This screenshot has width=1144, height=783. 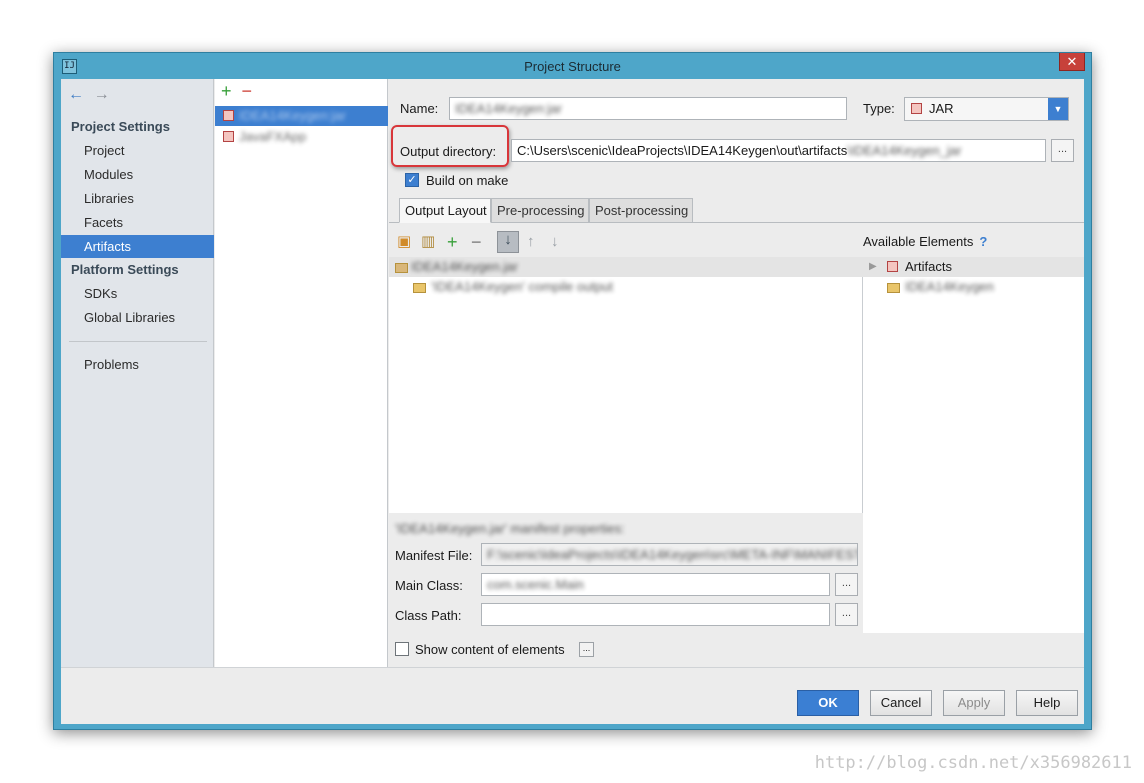 I want to click on remove-element-icon: −, so click(x=476, y=242).